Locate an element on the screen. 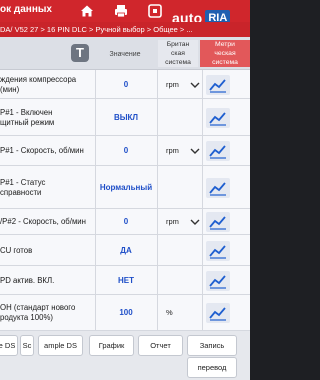 This screenshot has width=320, height=380. row-name: P#1 - Скорость, об/мин is located at coordinates (47, 151).